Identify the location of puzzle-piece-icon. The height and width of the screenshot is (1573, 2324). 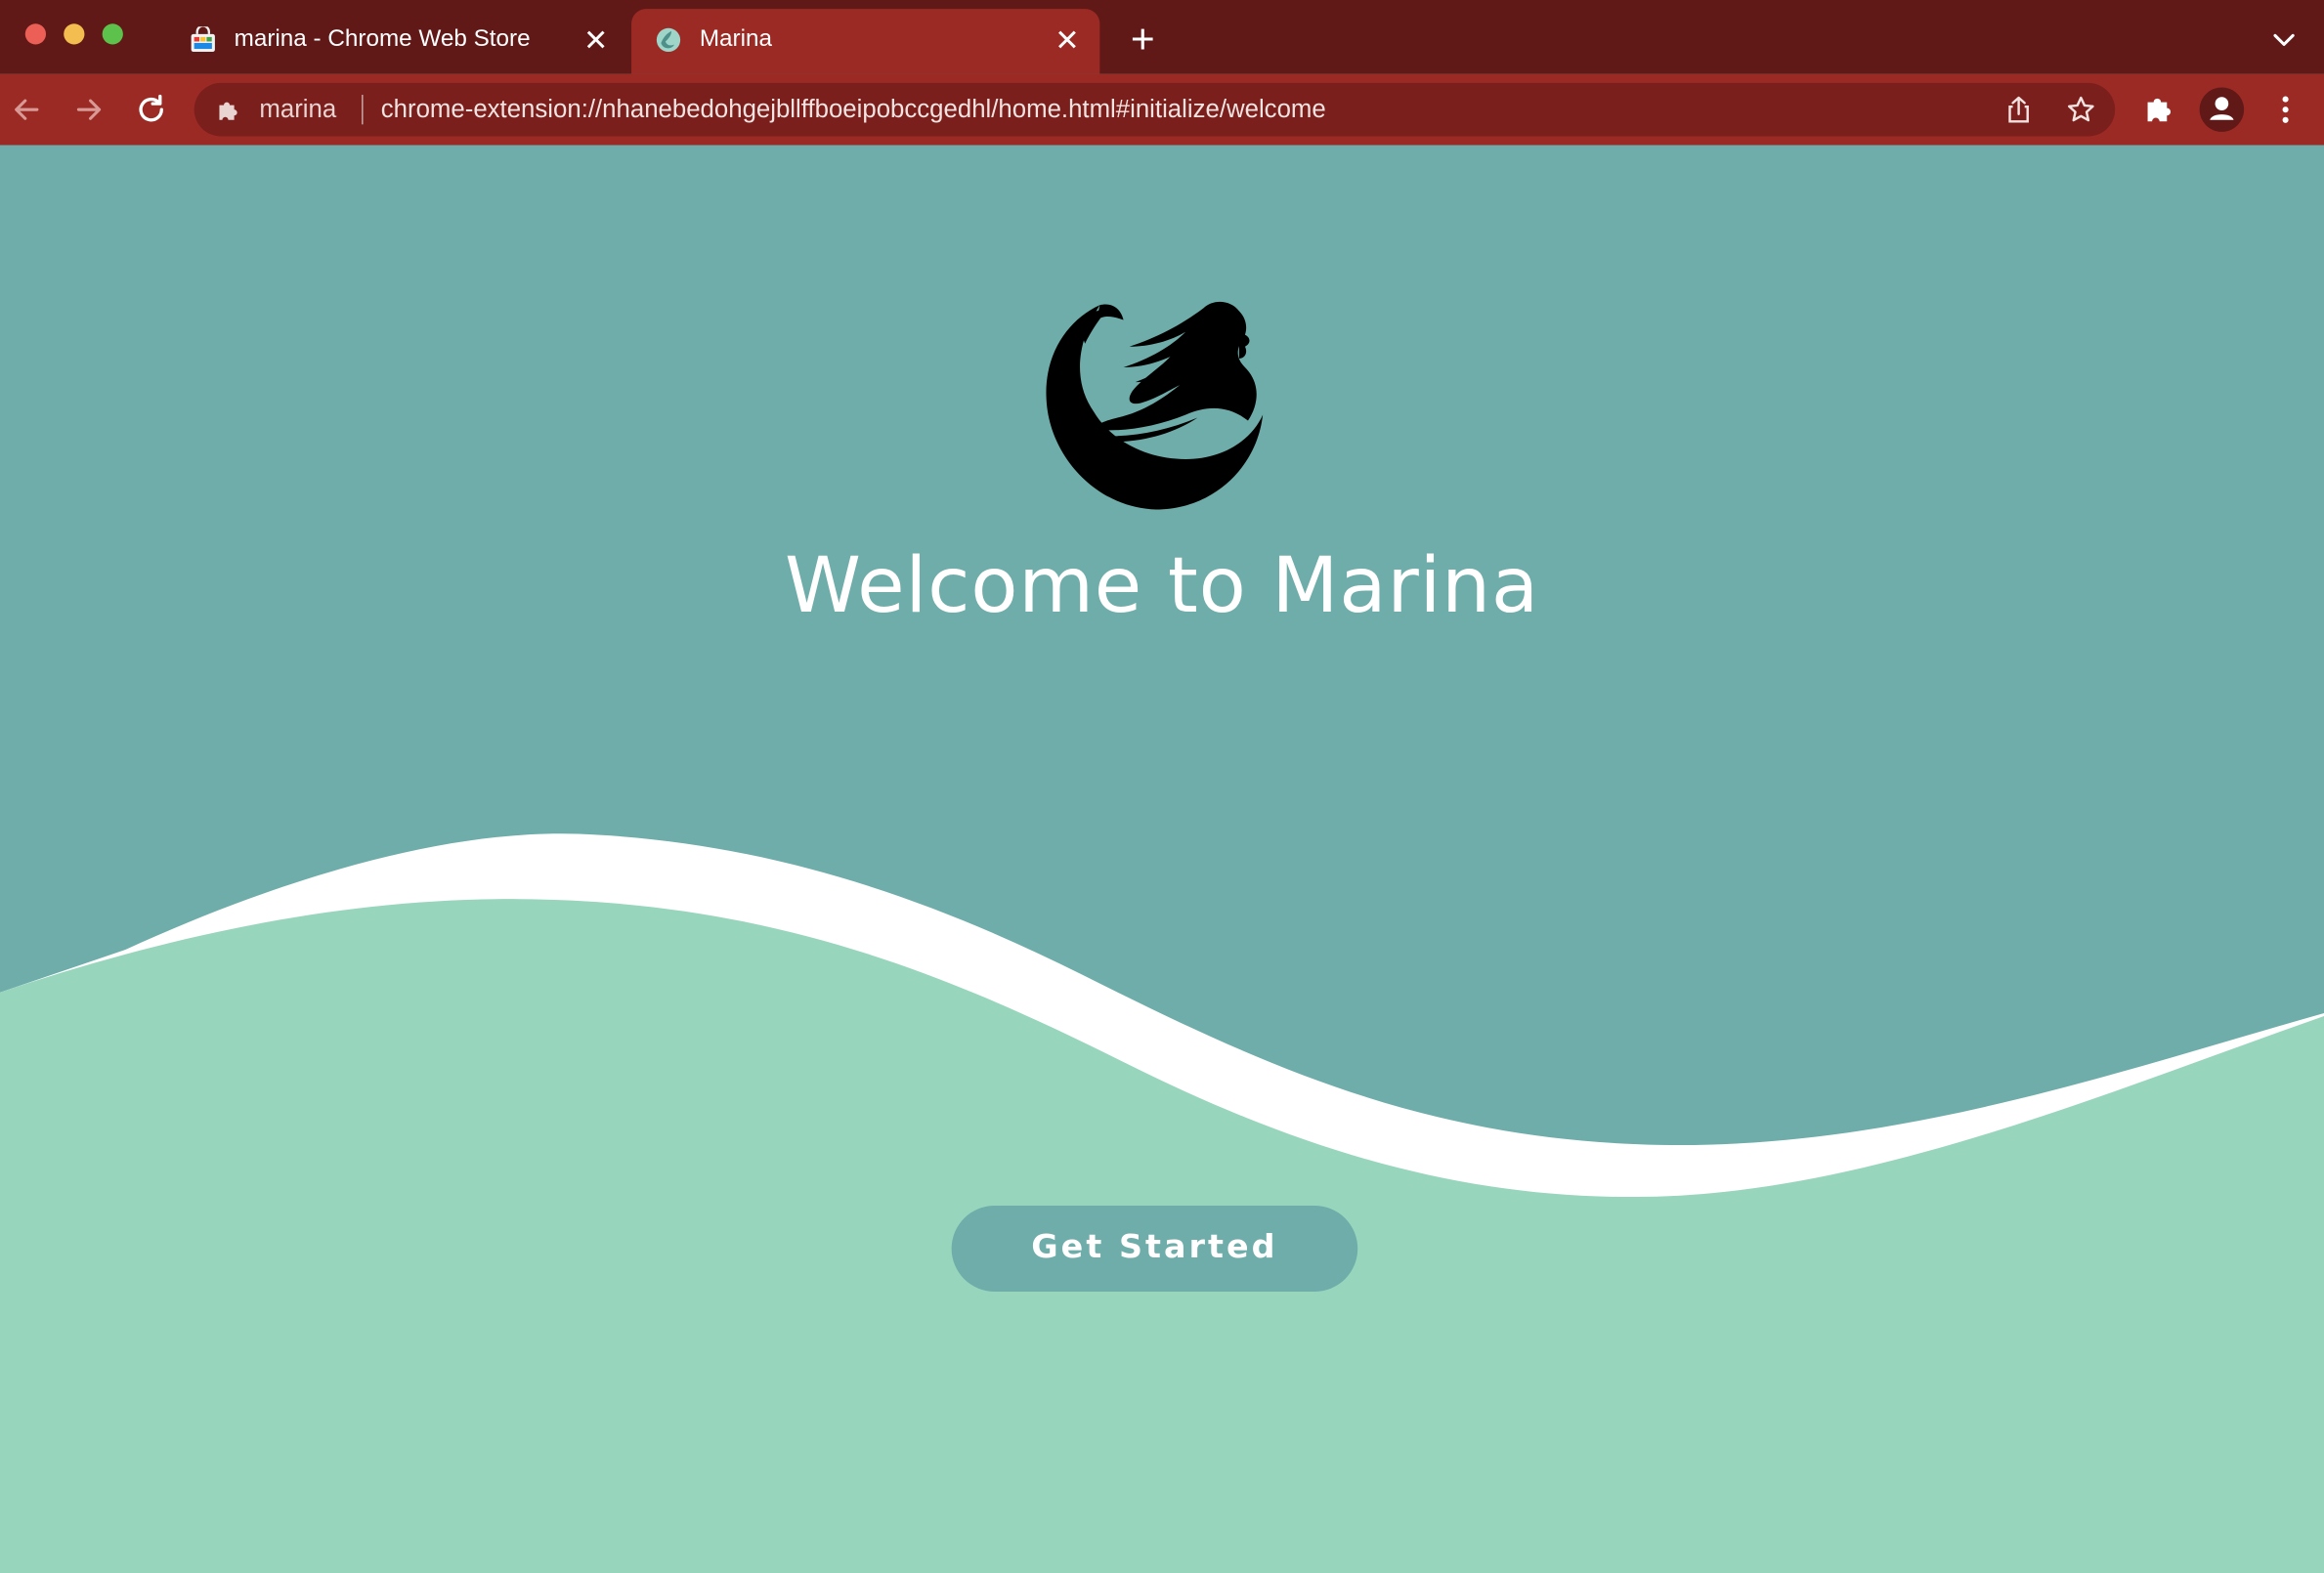
(228, 111).